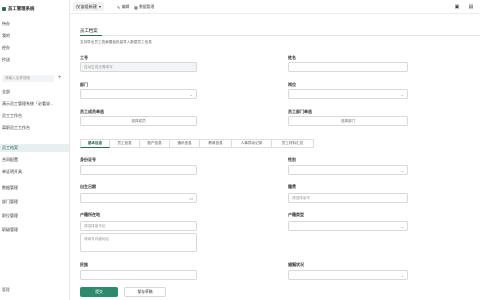 This screenshot has width=480, height=300. What do you see at coordinates (471, 7) in the screenshot?
I see `share-icon: ▤` at bounding box center [471, 7].